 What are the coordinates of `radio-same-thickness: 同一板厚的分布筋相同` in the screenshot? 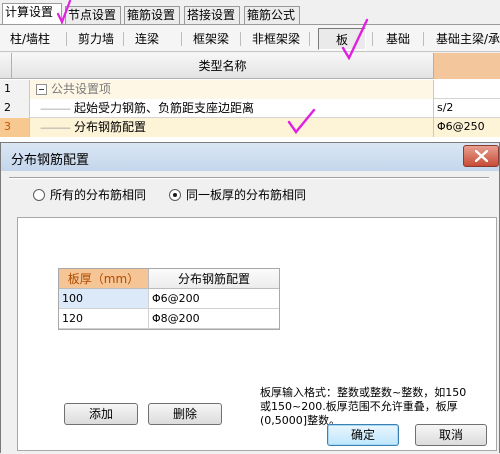 It's located at (237, 195).